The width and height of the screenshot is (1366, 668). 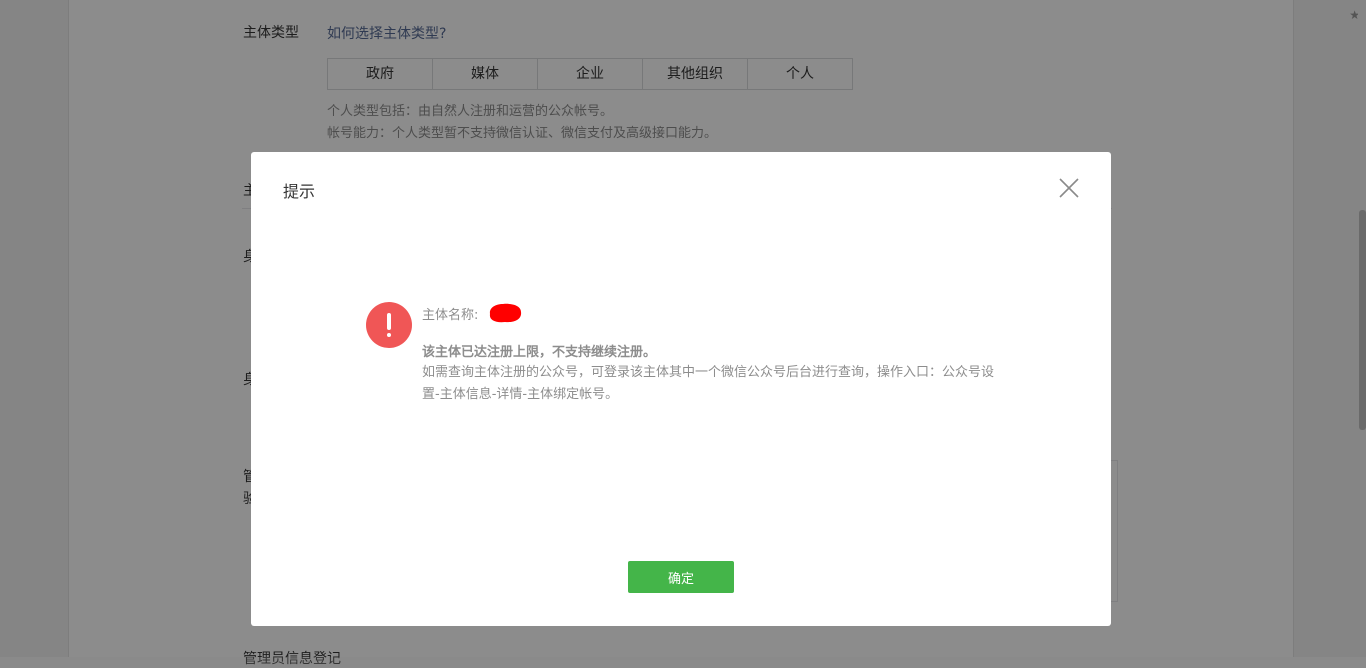 What do you see at coordinates (389, 325) in the screenshot?
I see `exclamation-icon` at bounding box center [389, 325].